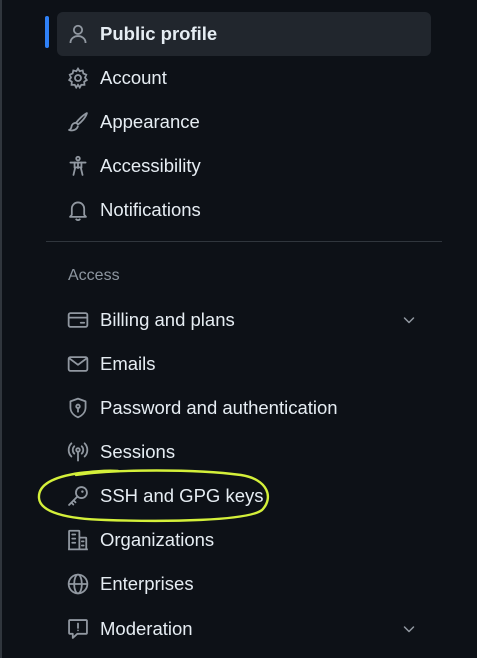 This screenshot has width=477, height=658. Describe the element at coordinates (244, 320) in the screenshot. I see `nav-item-billing-and-plans: Billing and plans` at that location.